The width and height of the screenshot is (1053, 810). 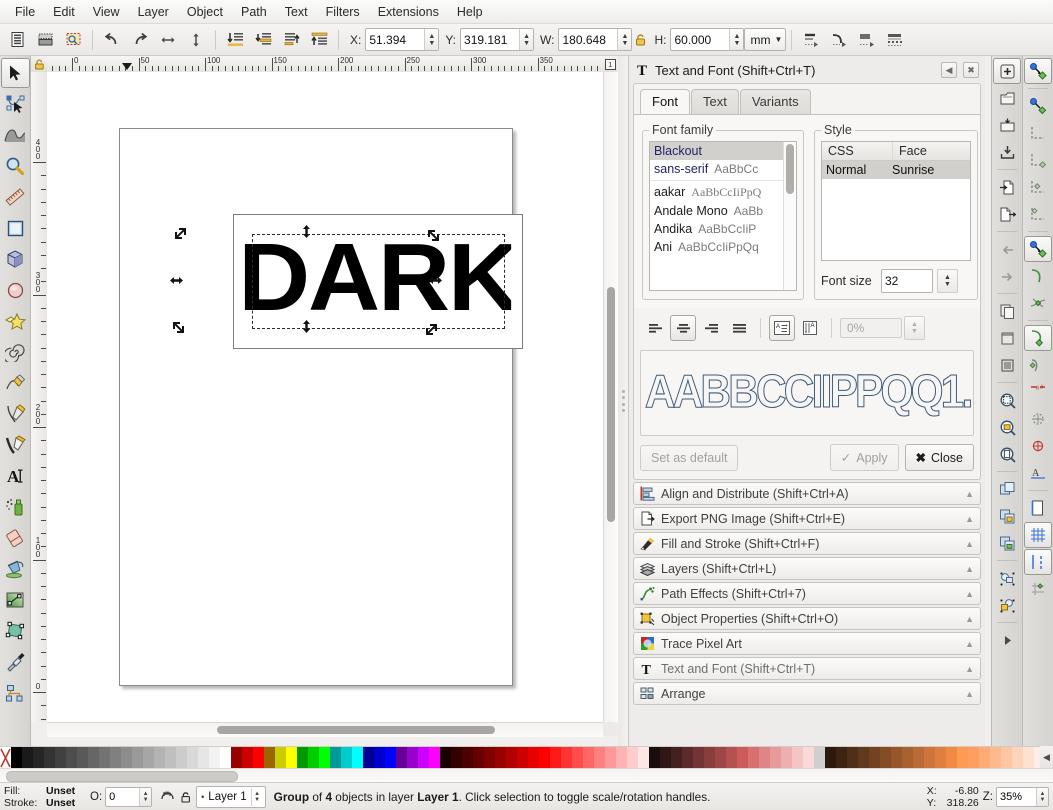 What do you see at coordinates (623, 401) in the screenshot?
I see `dock-resize-grip` at bounding box center [623, 401].